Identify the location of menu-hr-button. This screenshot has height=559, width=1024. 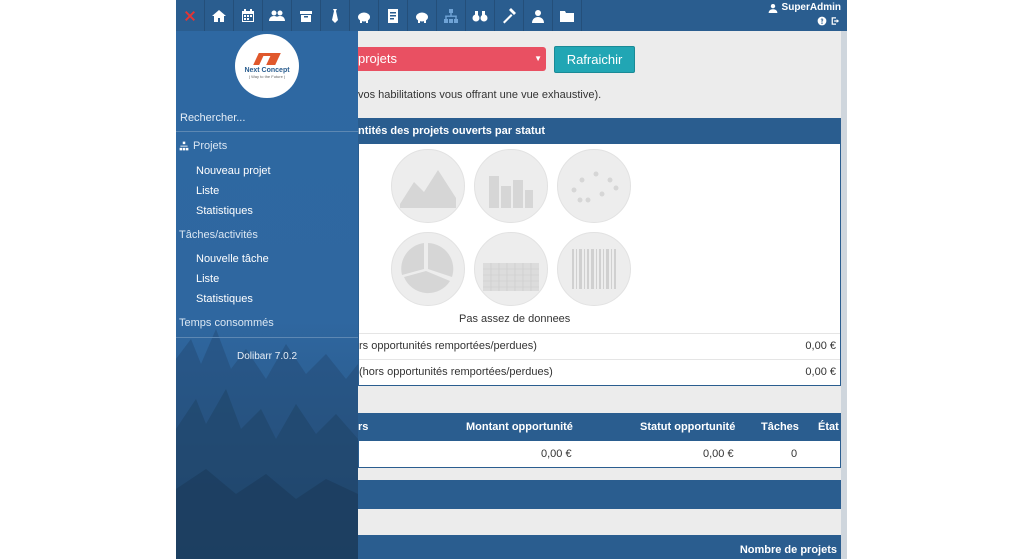
(480, 15).